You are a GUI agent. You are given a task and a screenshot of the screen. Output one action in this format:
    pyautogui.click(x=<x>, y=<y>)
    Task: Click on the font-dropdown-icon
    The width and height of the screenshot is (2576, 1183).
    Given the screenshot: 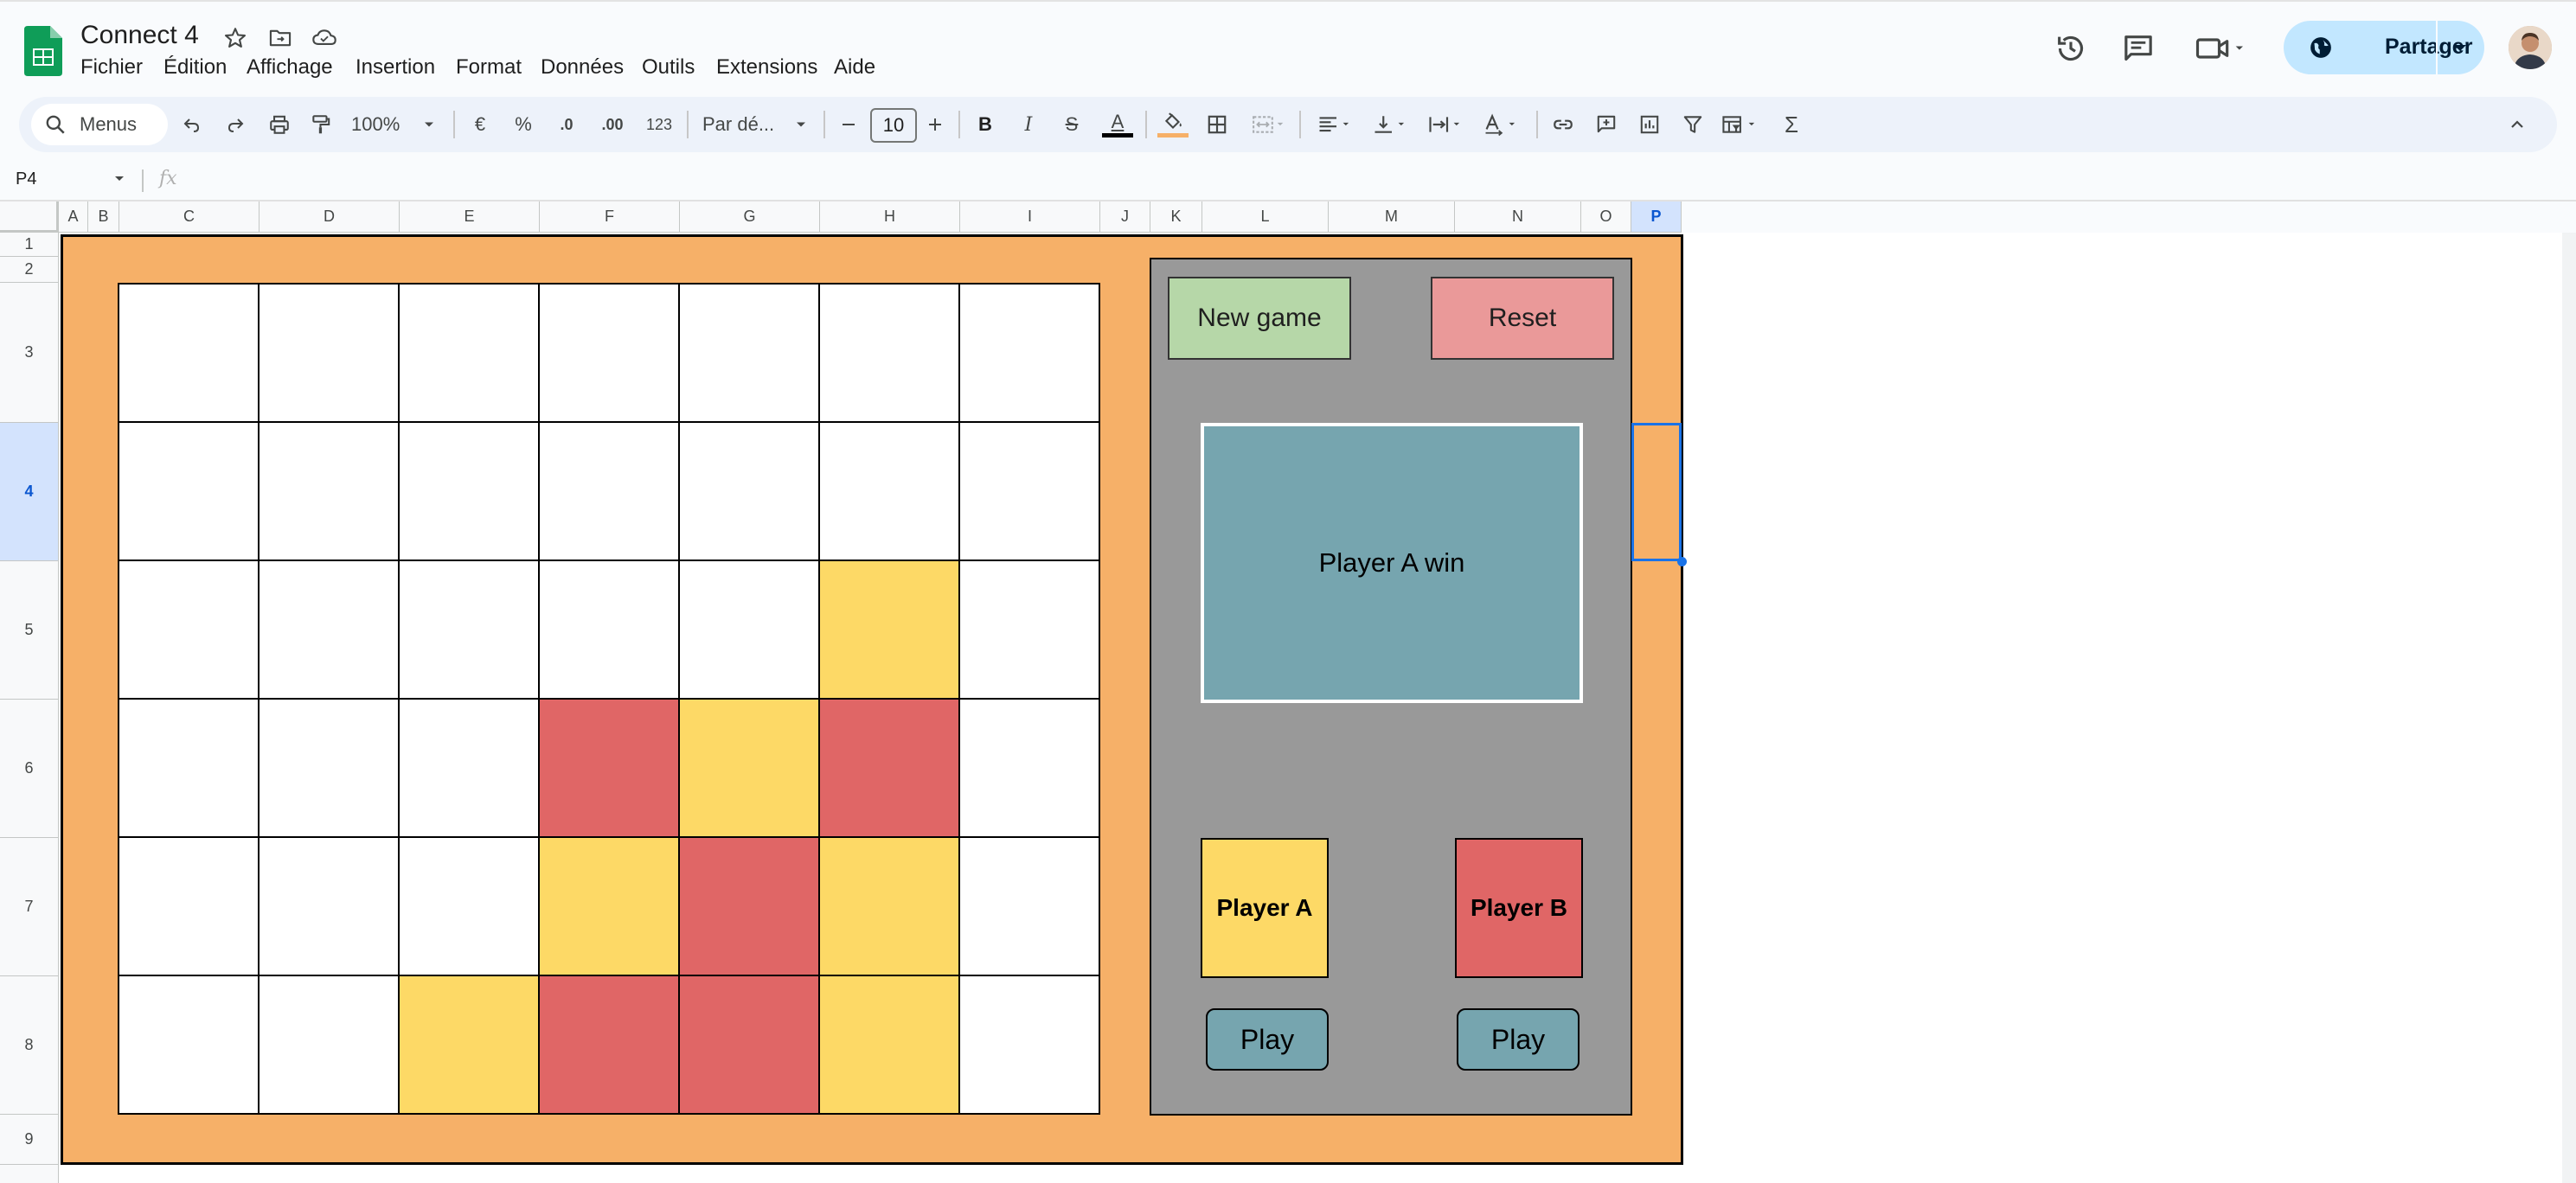 What is the action you would take?
    pyautogui.click(x=801, y=124)
    